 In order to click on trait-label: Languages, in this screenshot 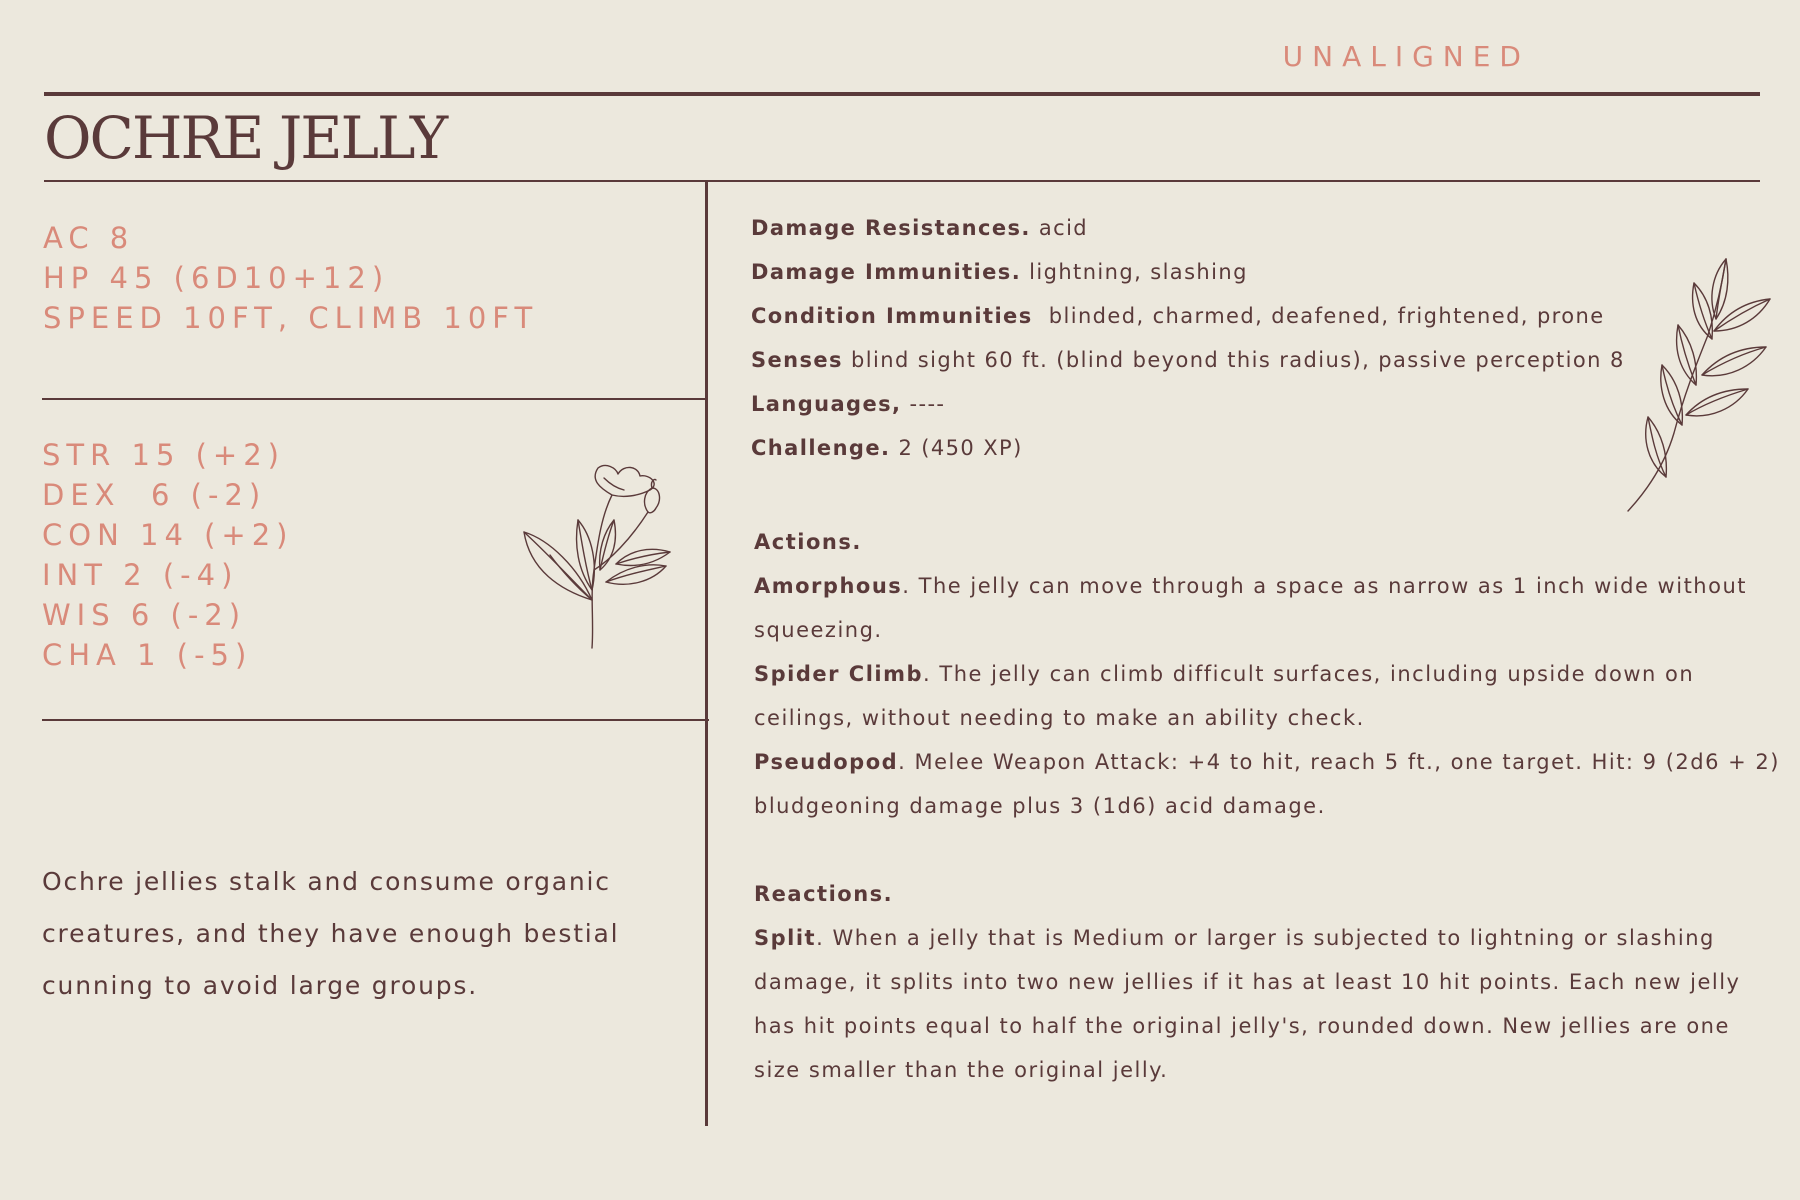, I will do `click(826, 404)`.